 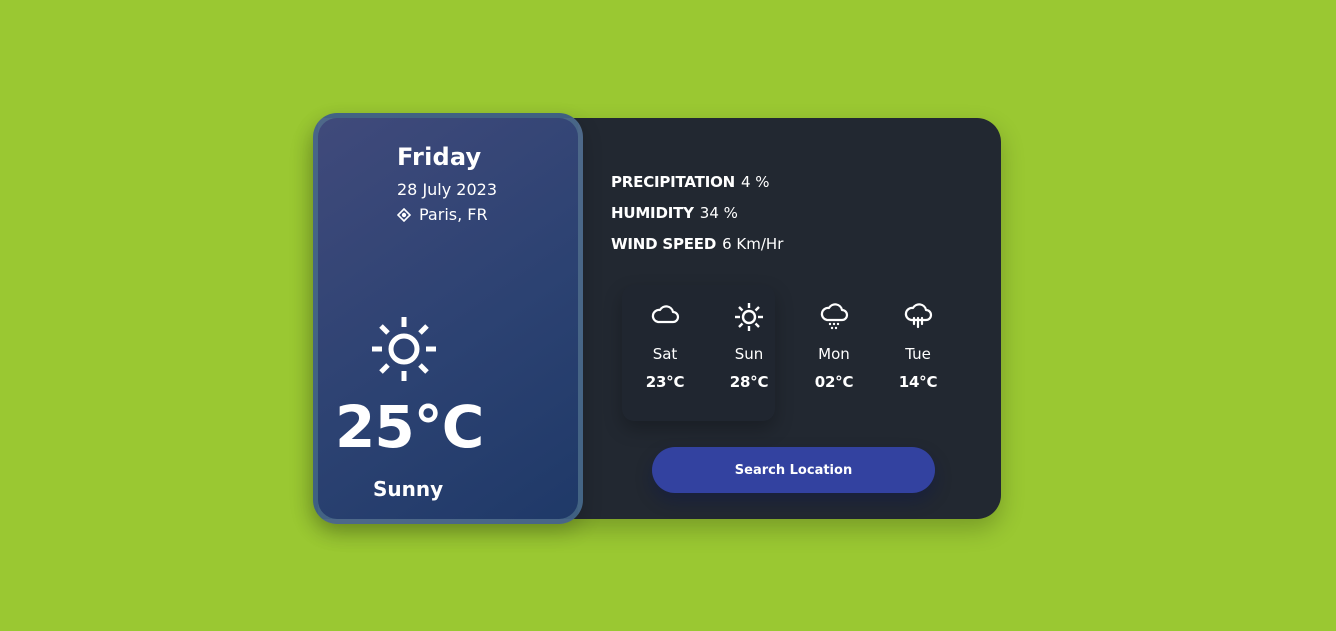 I want to click on forecast-item-tue: Tue 14°C, so click(x=918, y=352).